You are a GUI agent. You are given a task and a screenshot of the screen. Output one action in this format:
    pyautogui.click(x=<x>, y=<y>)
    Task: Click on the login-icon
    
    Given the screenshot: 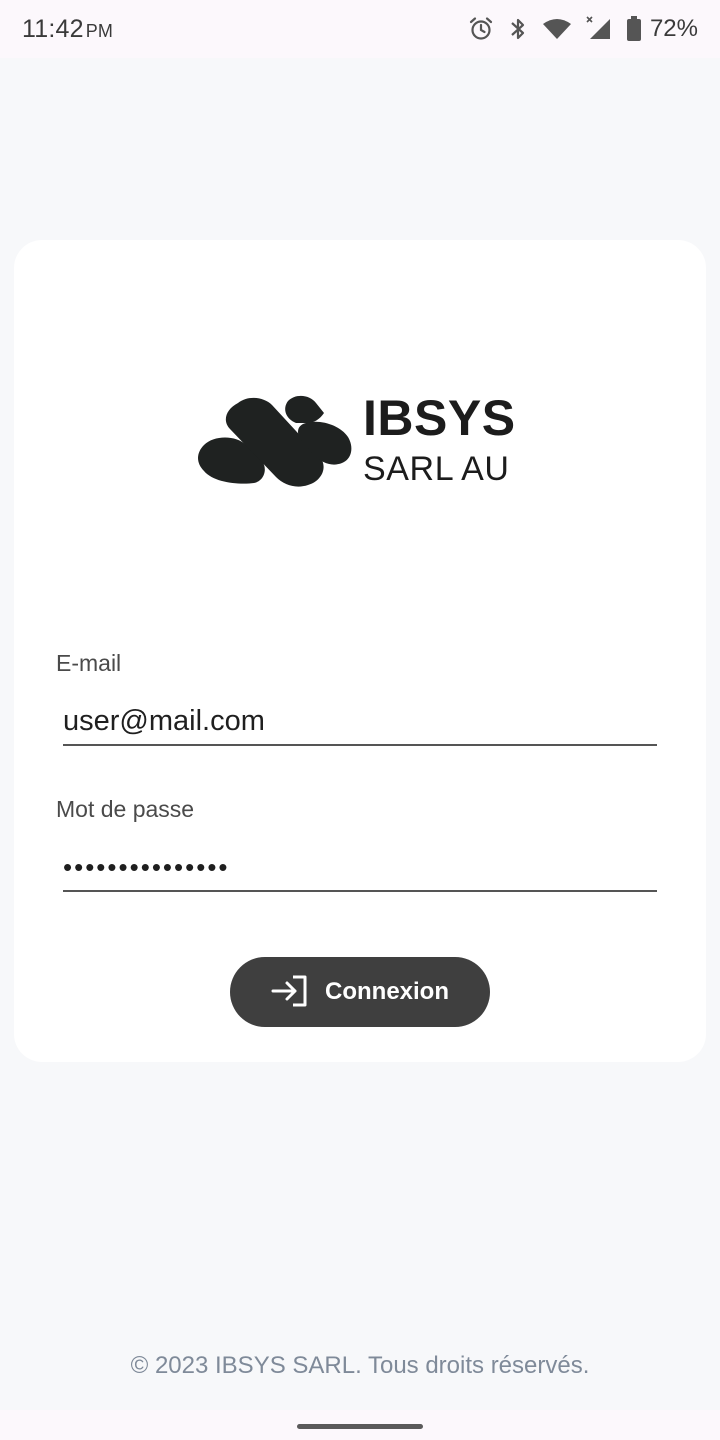 What is the action you would take?
    pyautogui.click(x=290, y=992)
    